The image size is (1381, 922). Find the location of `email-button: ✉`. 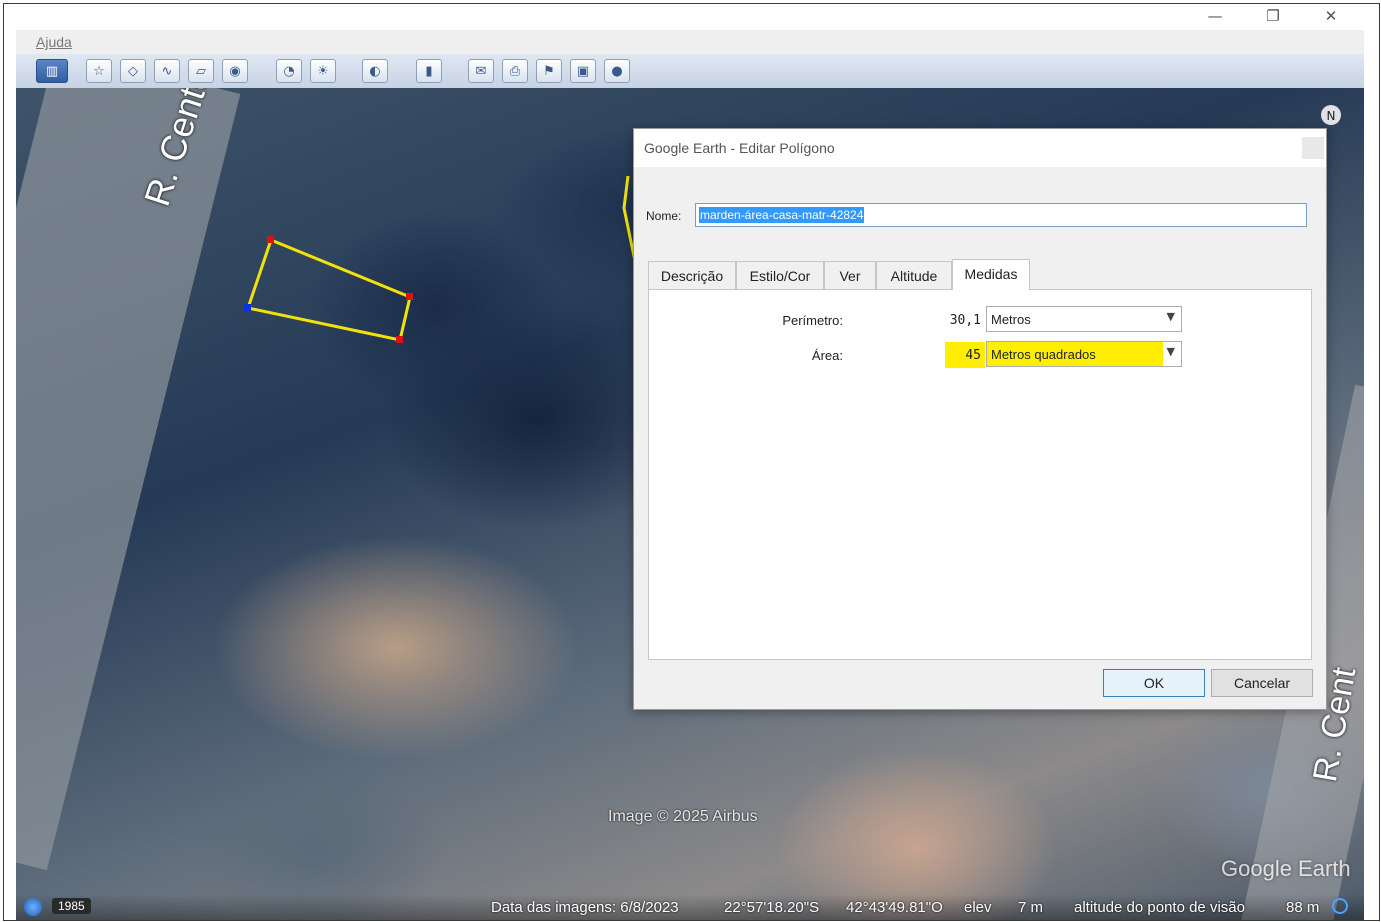

email-button: ✉ is located at coordinates (481, 71).